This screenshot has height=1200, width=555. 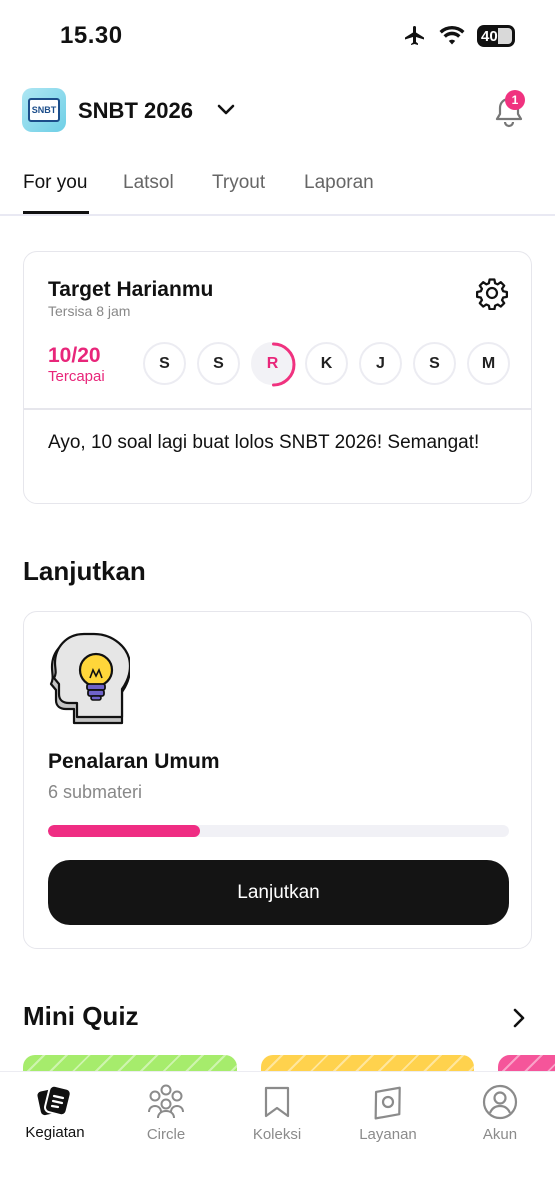 I want to click on active-tab-indicator, so click(x=56, y=212).